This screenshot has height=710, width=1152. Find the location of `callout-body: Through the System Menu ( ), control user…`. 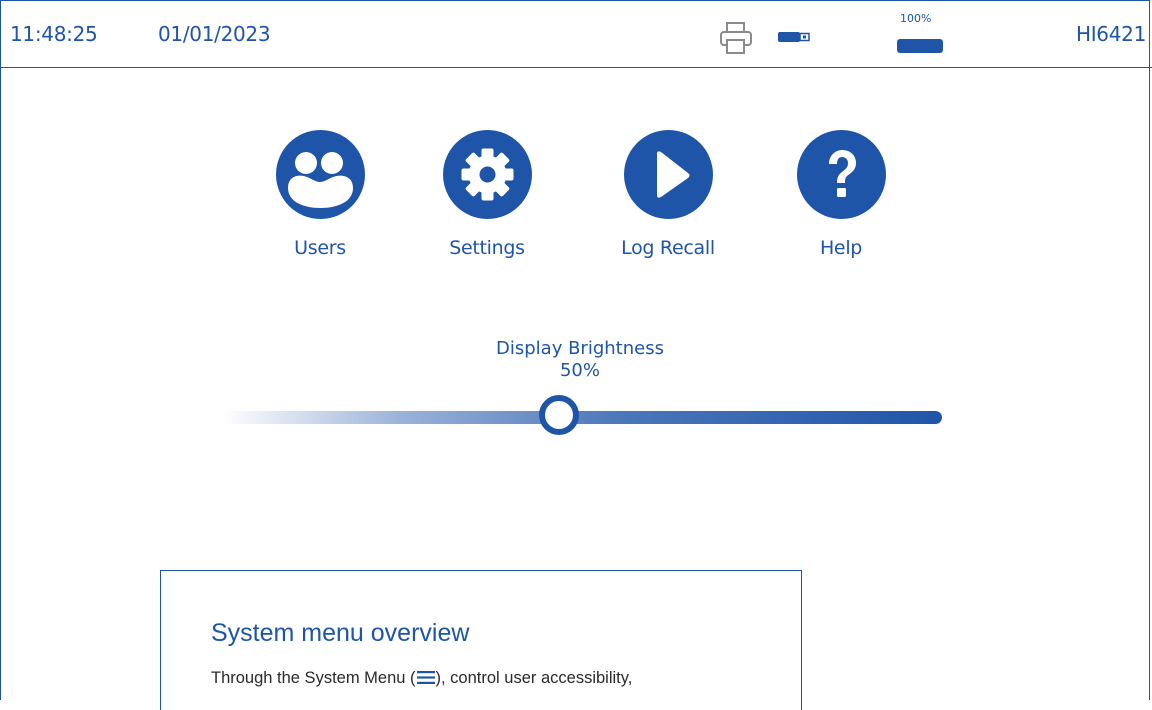

callout-body: Through the System Menu ( ), control user… is located at coordinates (421, 678).